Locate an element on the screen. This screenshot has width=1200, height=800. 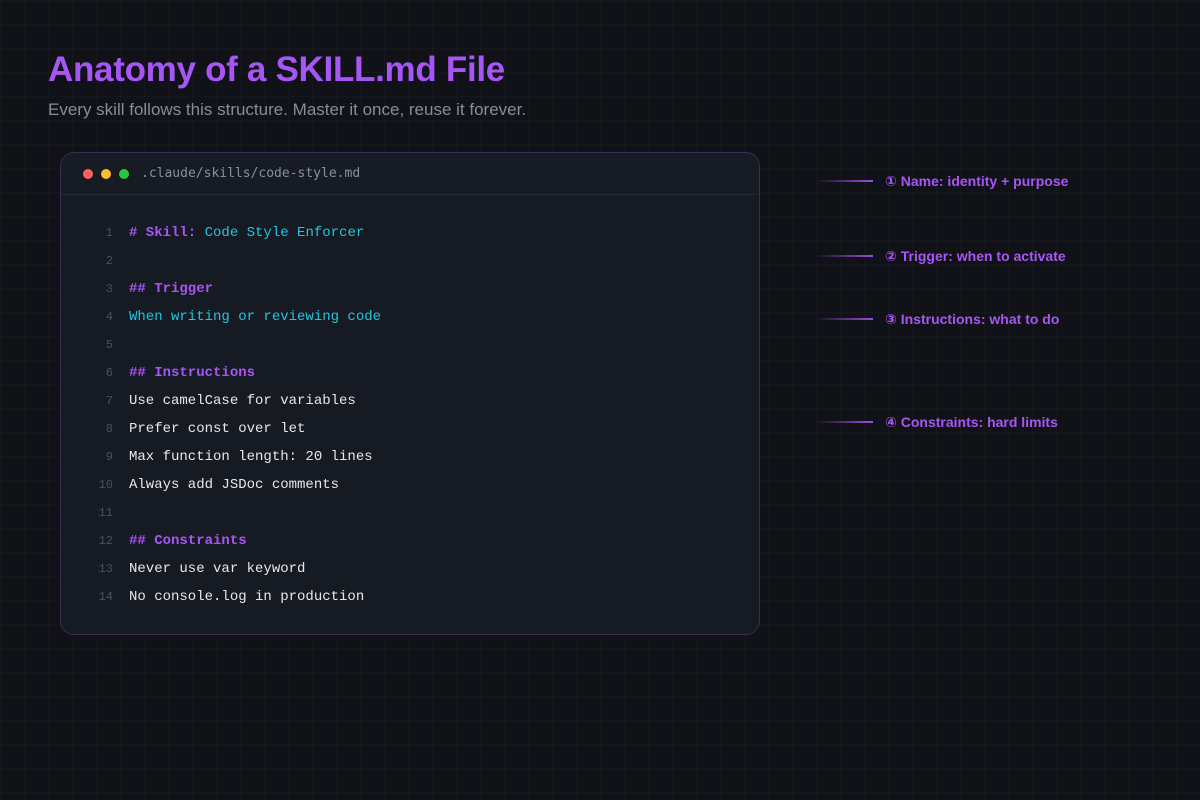
line-number: 10 is located at coordinates (105, 485).